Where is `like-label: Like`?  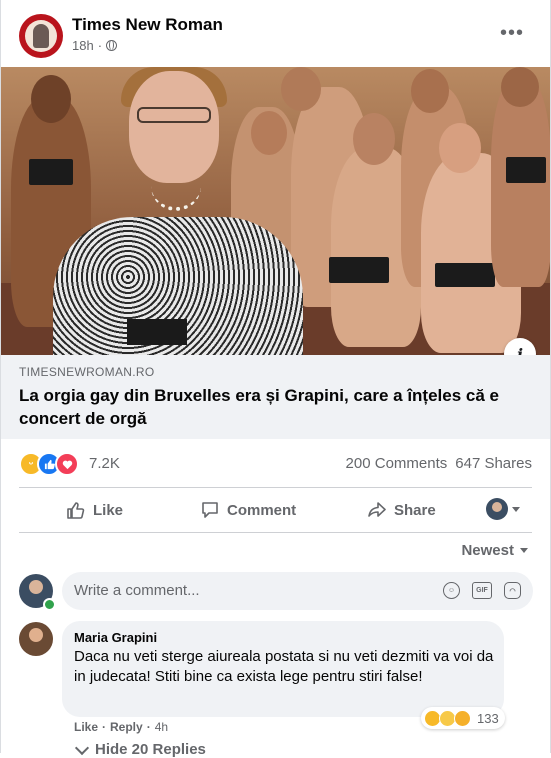
like-label: Like is located at coordinates (108, 510).